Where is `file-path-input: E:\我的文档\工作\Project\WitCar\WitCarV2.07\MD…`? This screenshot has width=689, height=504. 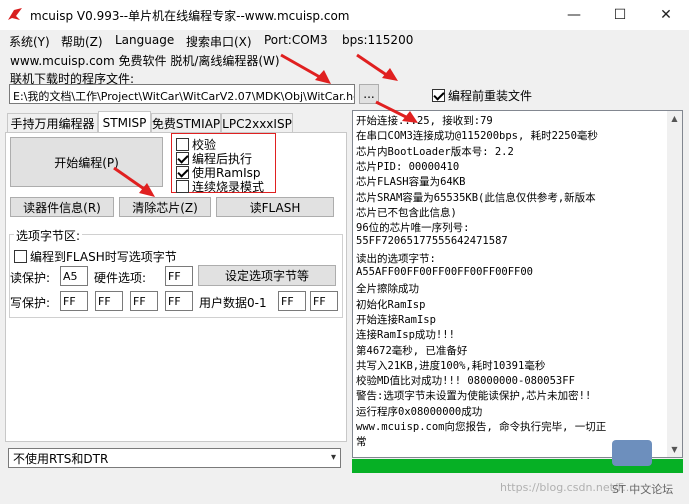
file-path-input: E:\我的文档\工作\Project\WitCar\WitCarV2.07\MD… is located at coordinates (182, 94).